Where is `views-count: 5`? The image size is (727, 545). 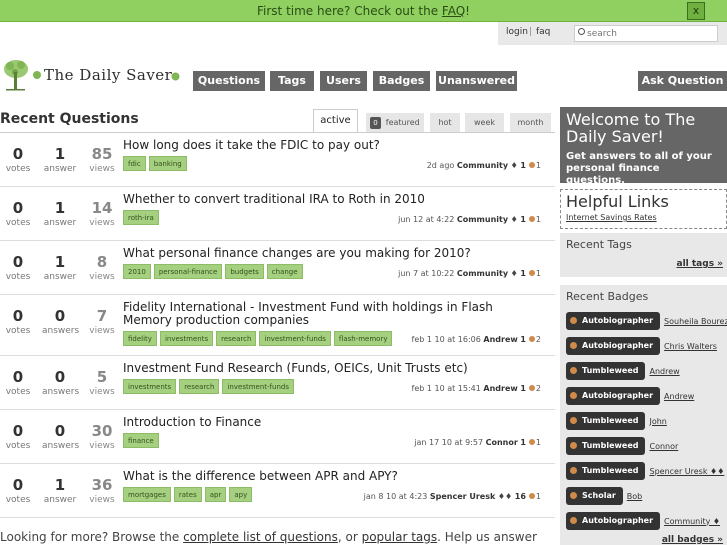 views-count: 5 is located at coordinates (102, 377).